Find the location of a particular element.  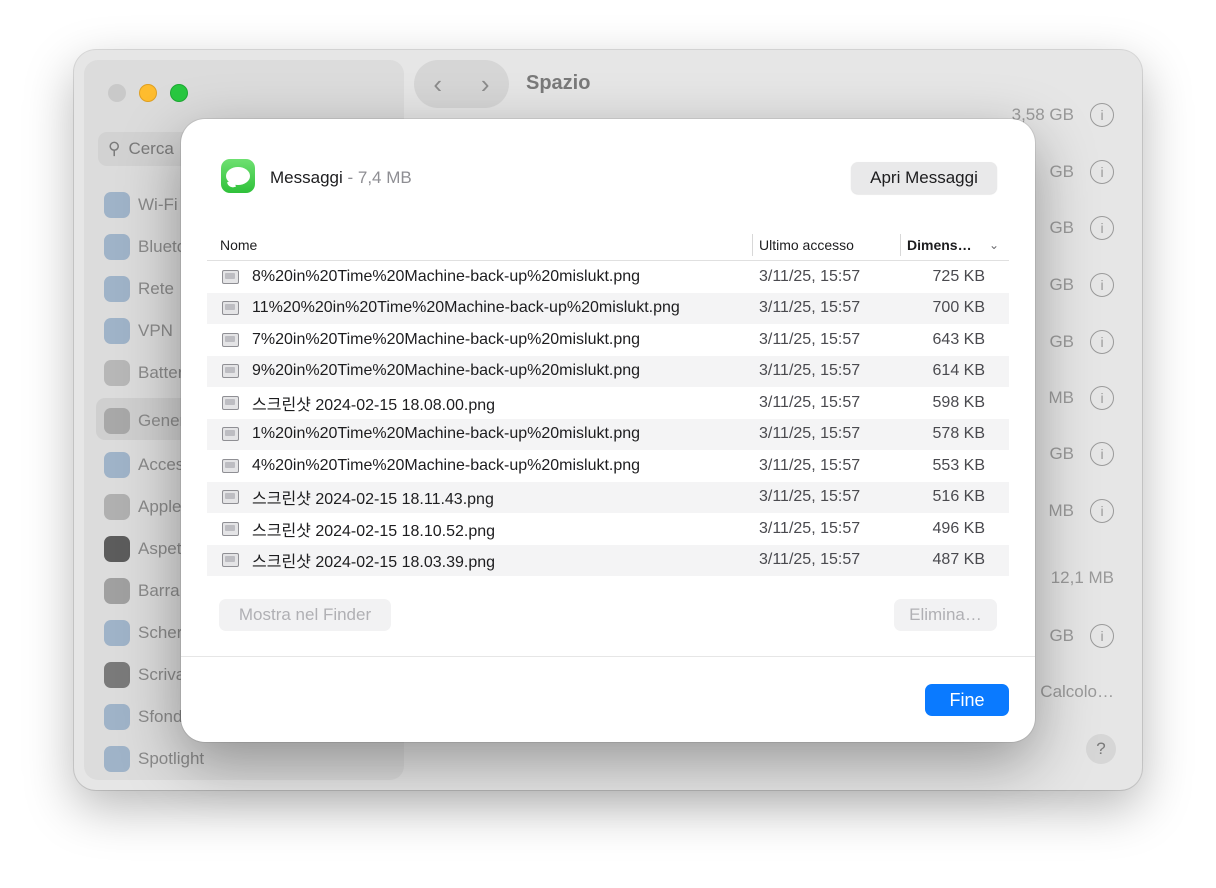

file-name: 스크린샷 2024-02-15 18.03.39.png is located at coordinates (374, 563).